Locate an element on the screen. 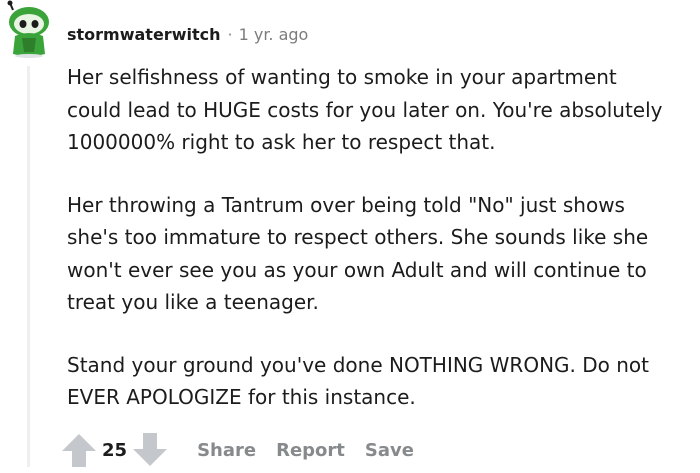 This screenshot has width=700, height=473. comment-header: stormwaterwitch · 1 yr. ago is located at coordinates (187, 34).